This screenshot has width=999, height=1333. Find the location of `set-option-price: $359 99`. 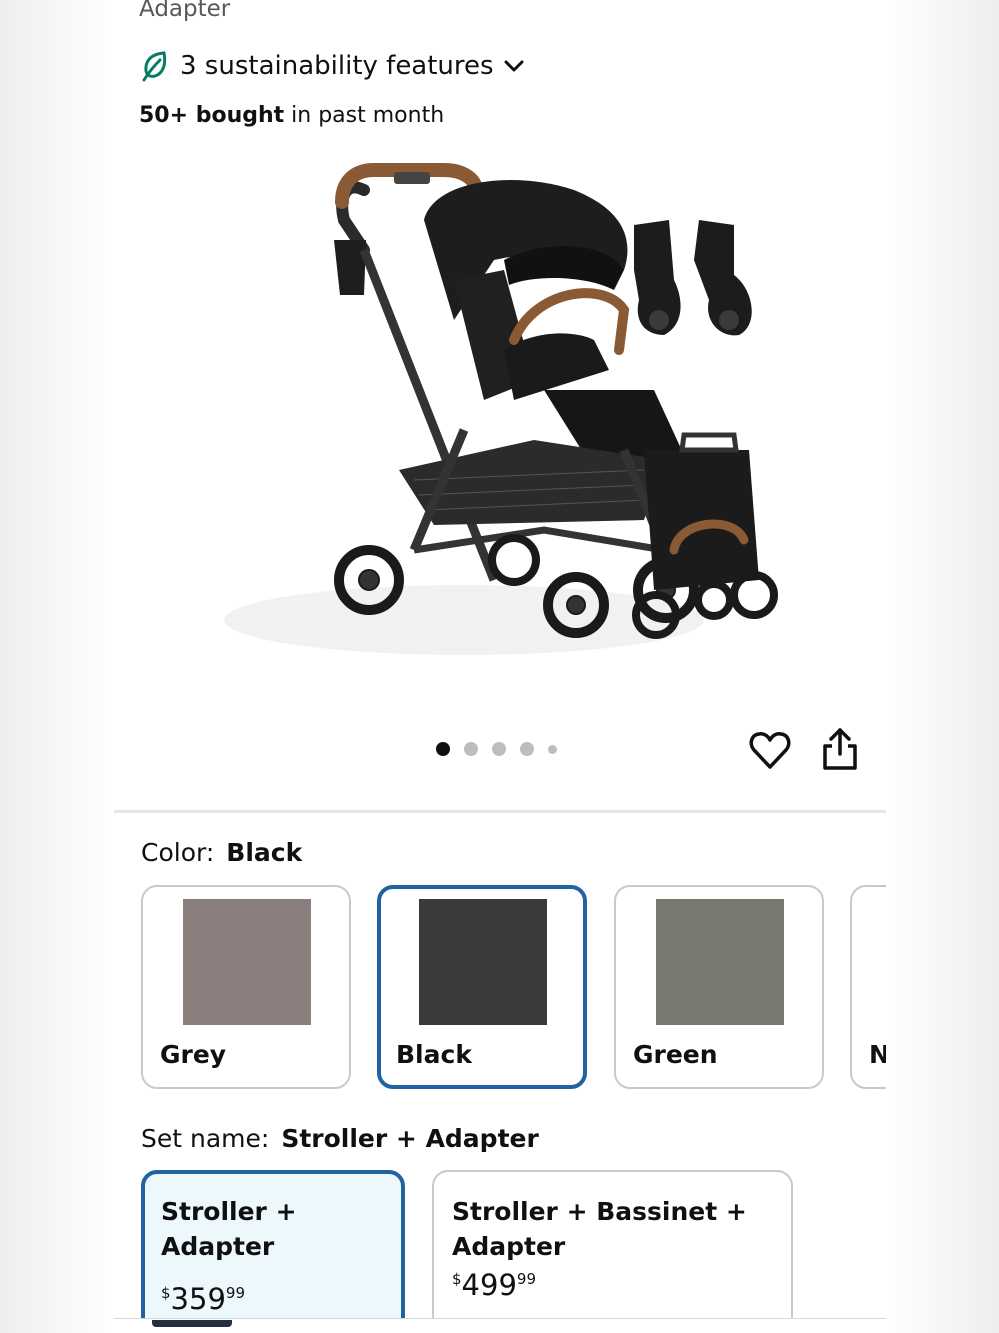

set-option-price: $359 99 is located at coordinates (273, 1299).